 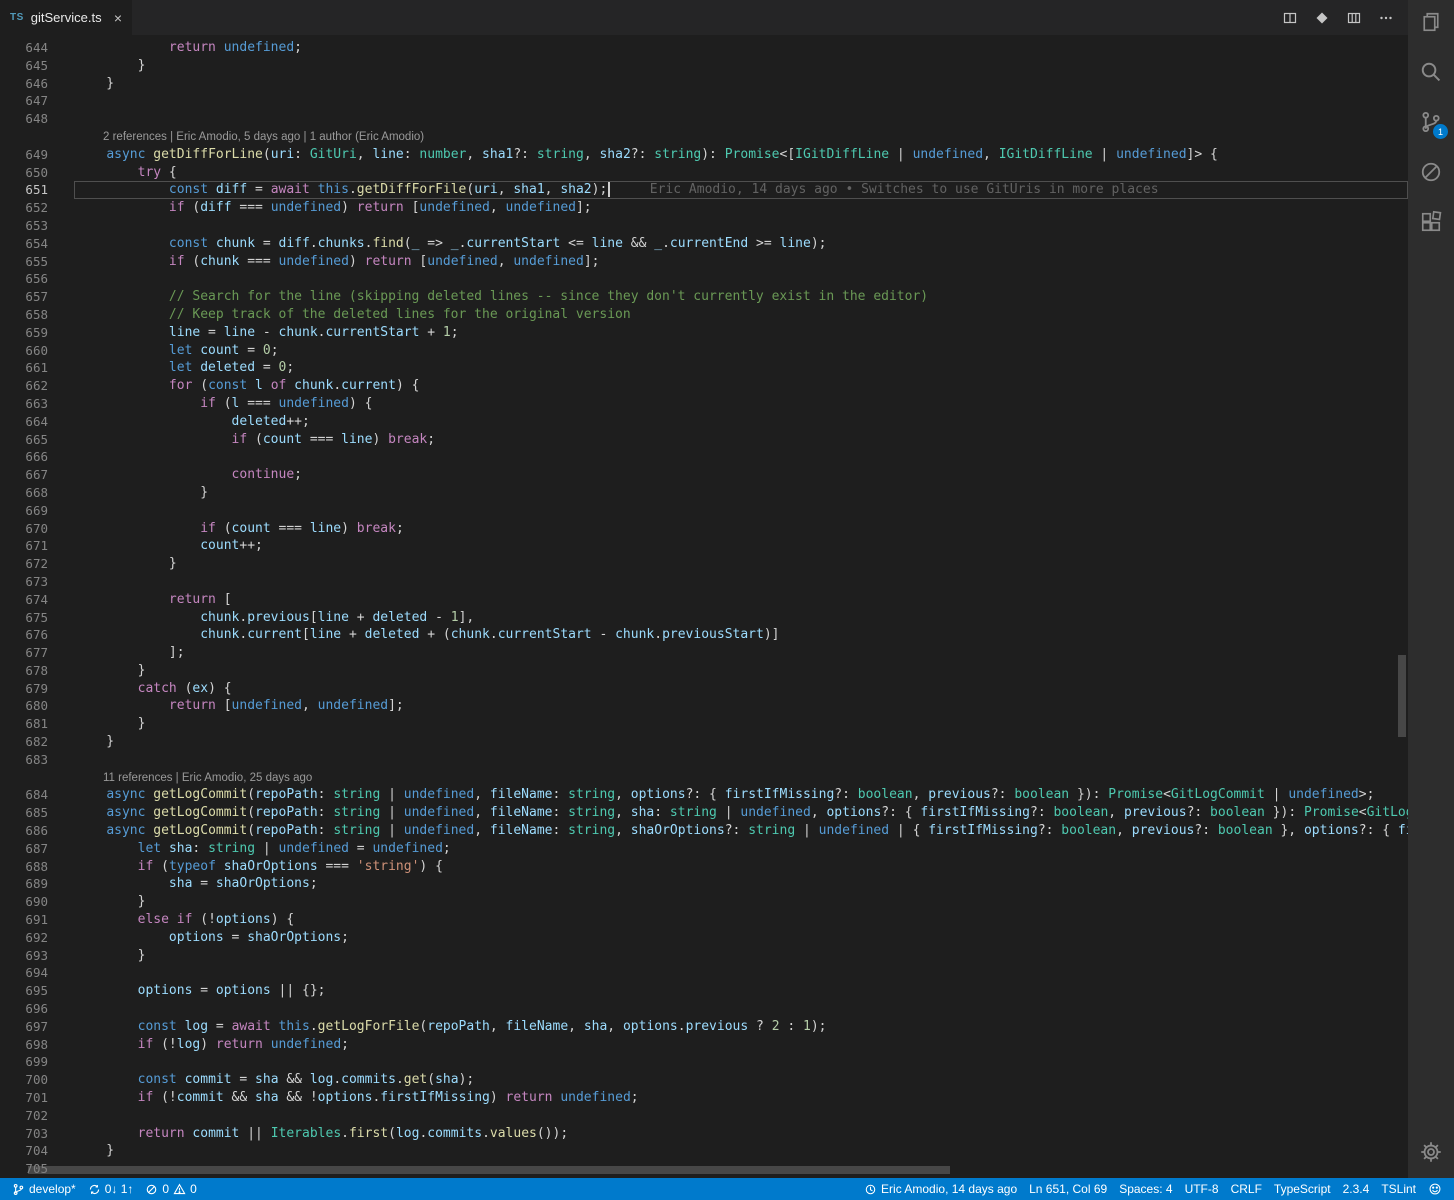 What do you see at coordinates (704, 368) in the screenshot?
I see `code-line: 661 let deleted = 0;` at bounding box center [704, 368].